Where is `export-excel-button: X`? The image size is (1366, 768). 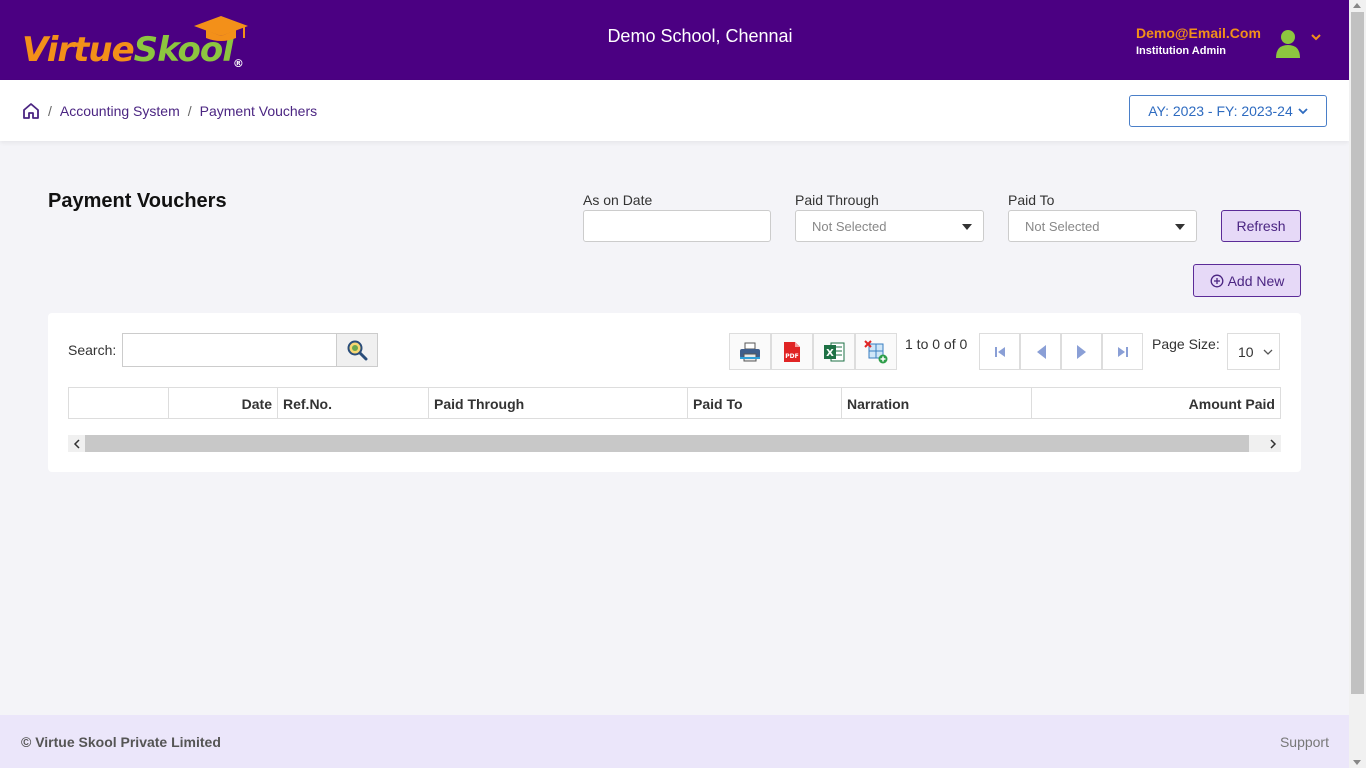
export-excel-button: X is located at coordinates (834, 351).